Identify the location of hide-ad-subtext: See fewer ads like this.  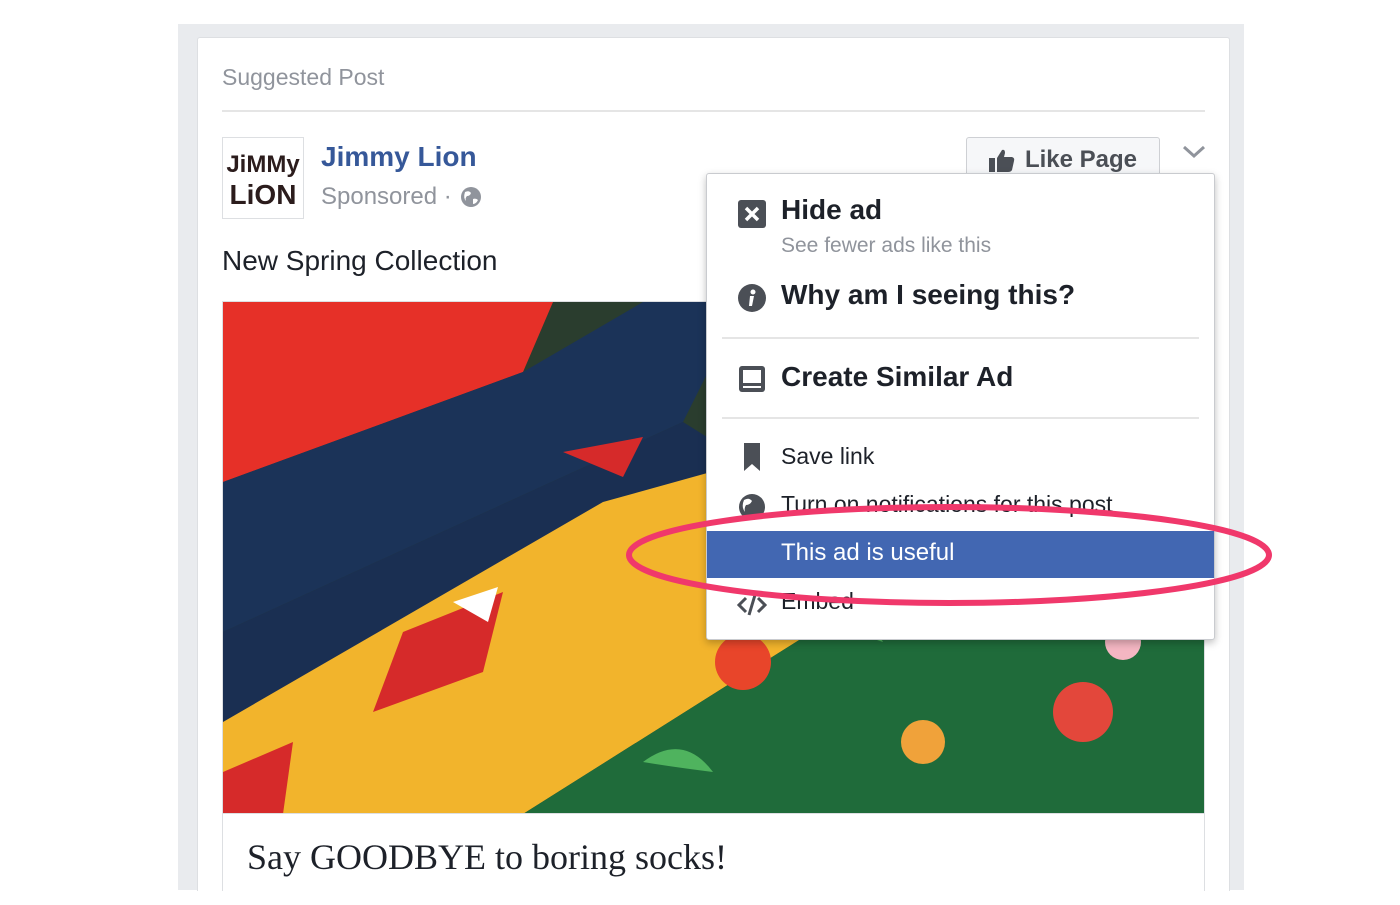
(886, 245).